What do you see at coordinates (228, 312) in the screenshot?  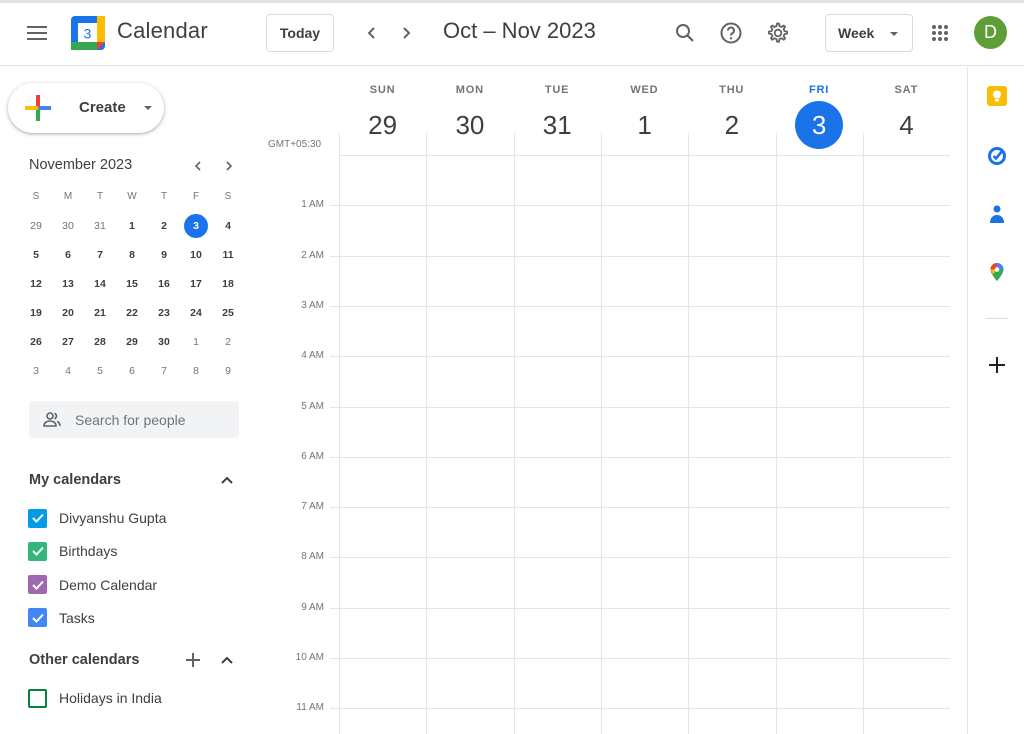 I see `mini-calendar-day: 25` at bounding box center [228, 312].